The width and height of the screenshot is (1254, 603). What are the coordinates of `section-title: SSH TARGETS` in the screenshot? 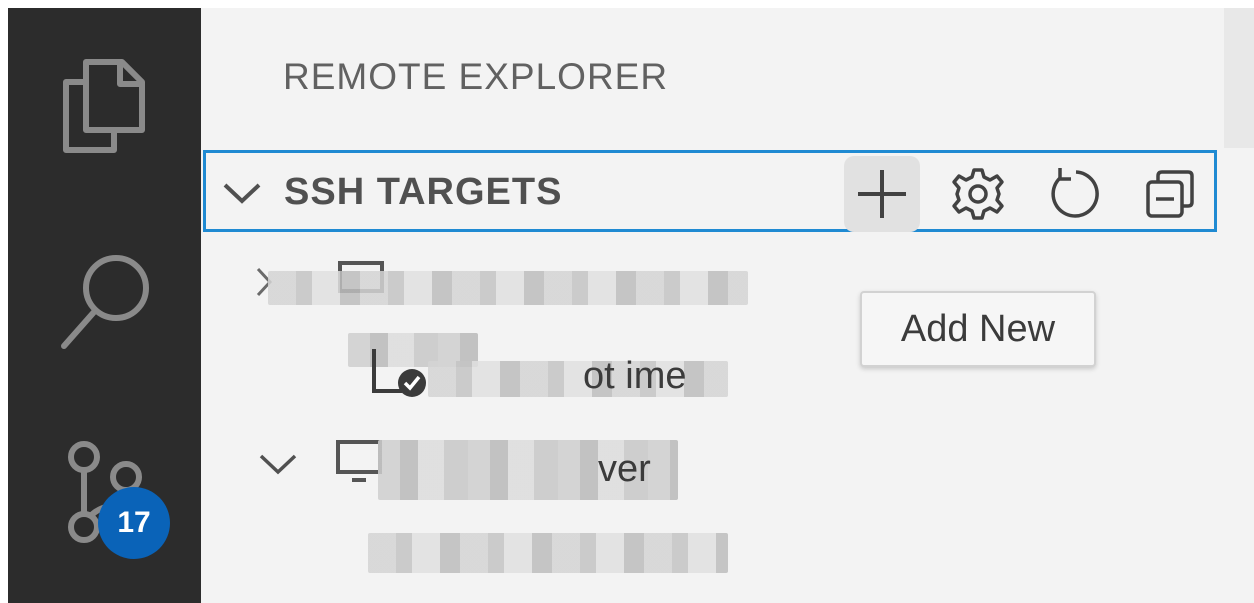 It's located at (423, 192).